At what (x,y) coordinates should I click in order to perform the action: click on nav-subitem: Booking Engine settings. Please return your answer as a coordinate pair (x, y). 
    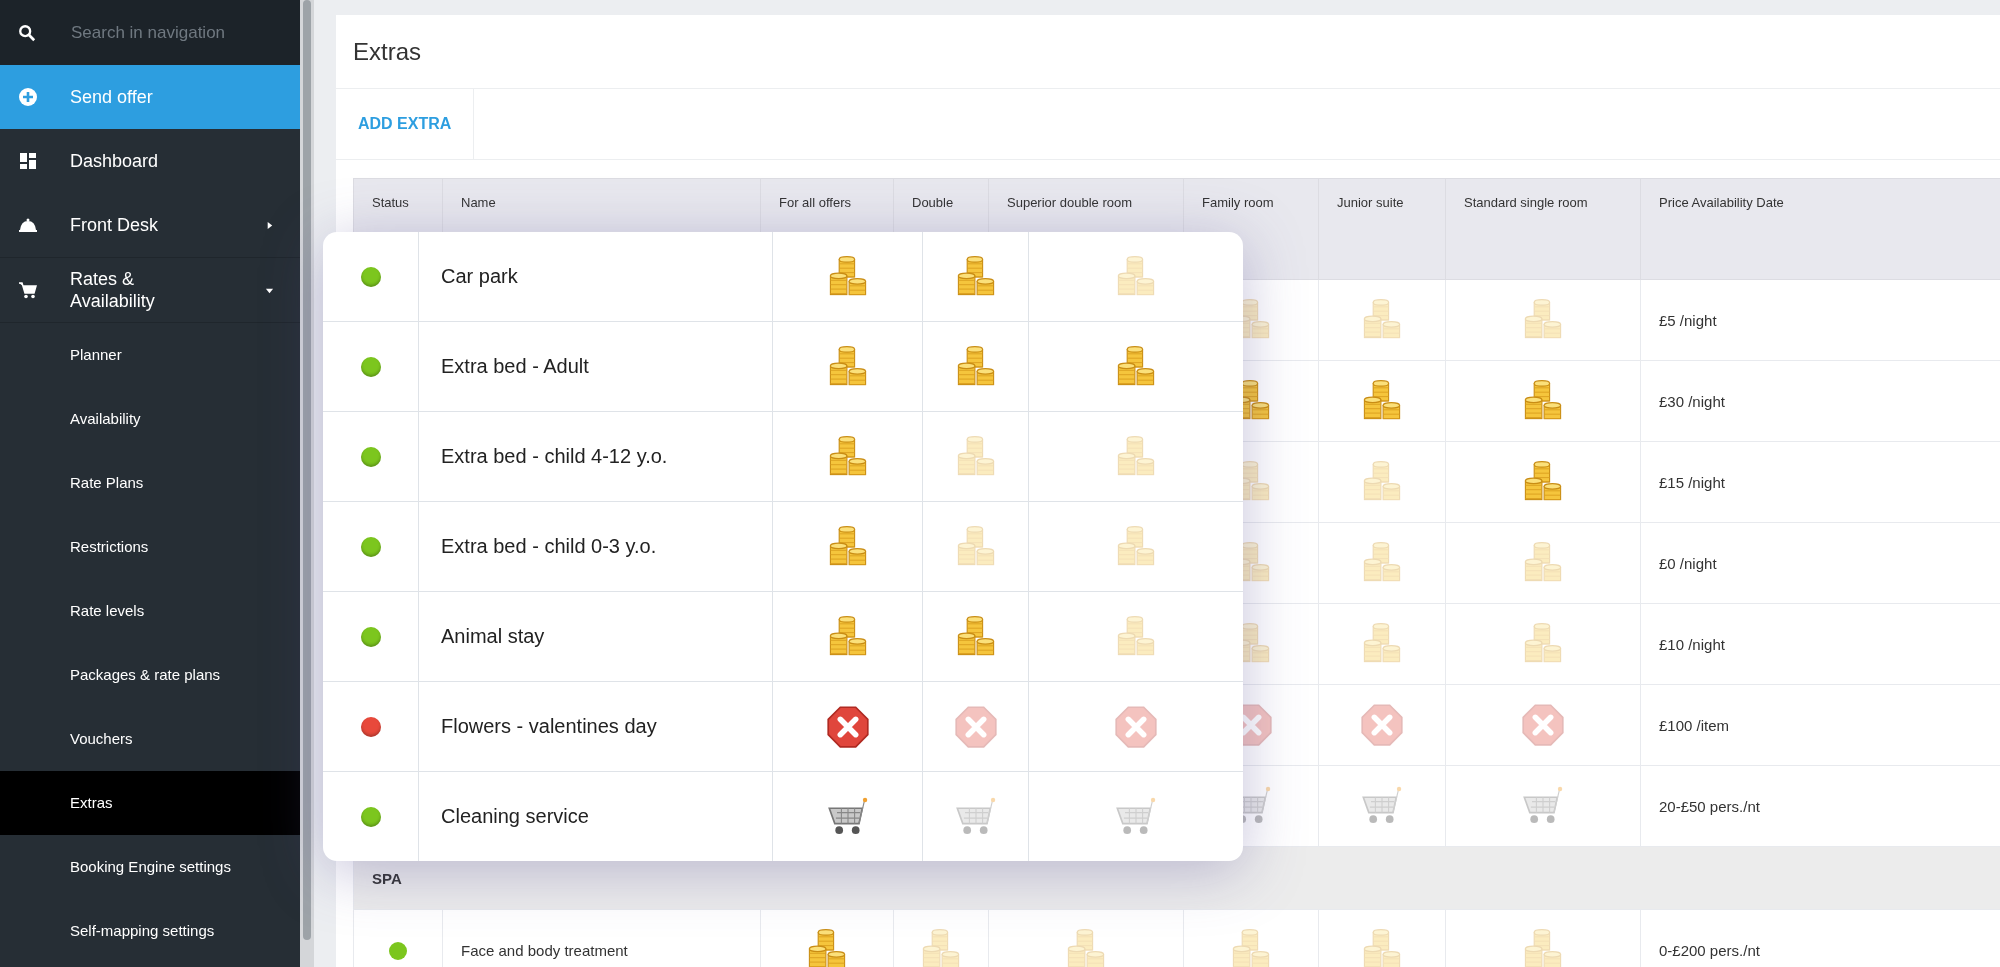
    Looking at the image, I should click on (150, 867).